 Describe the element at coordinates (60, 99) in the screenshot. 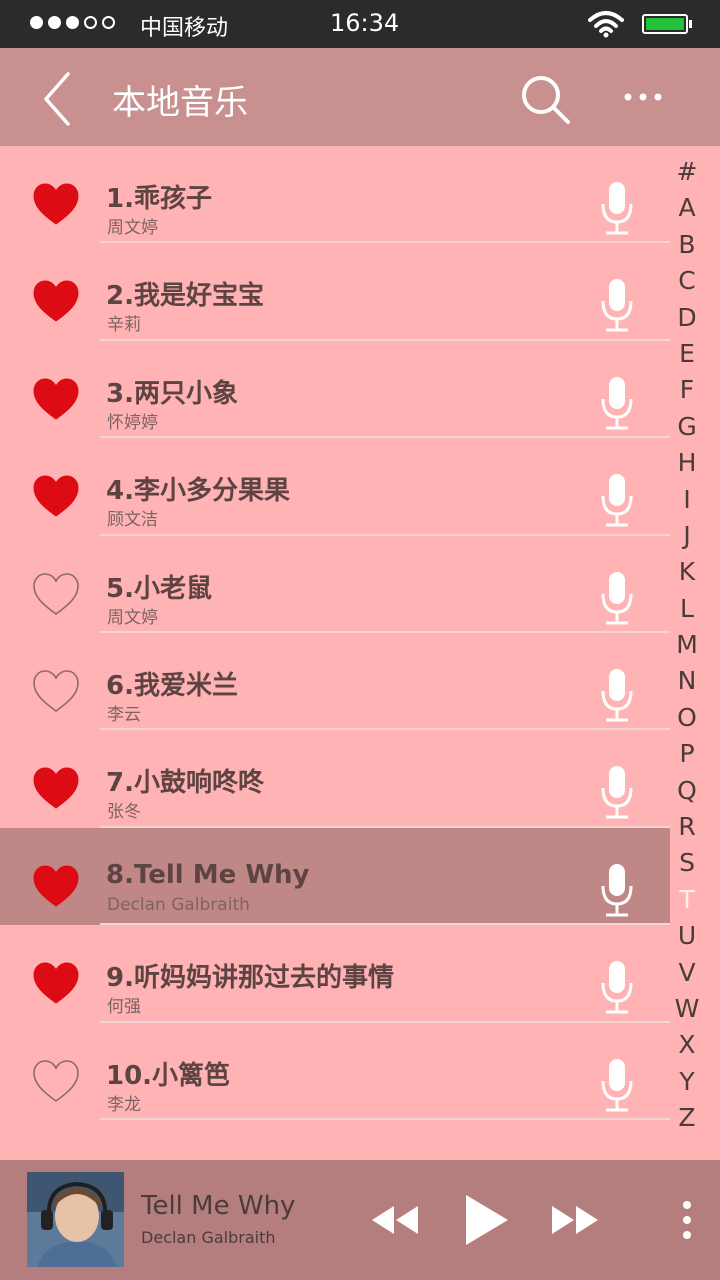

I see `back-icon` at that location.